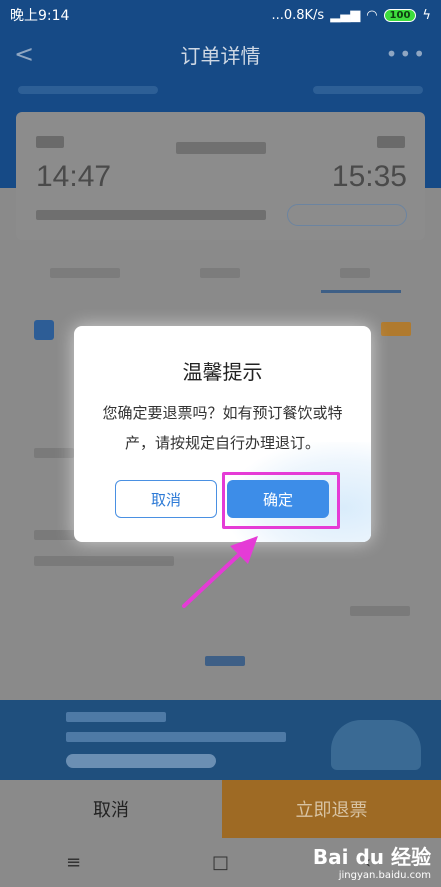  I want to click on dialog-cancel-button: 取消, so click(166, 499).